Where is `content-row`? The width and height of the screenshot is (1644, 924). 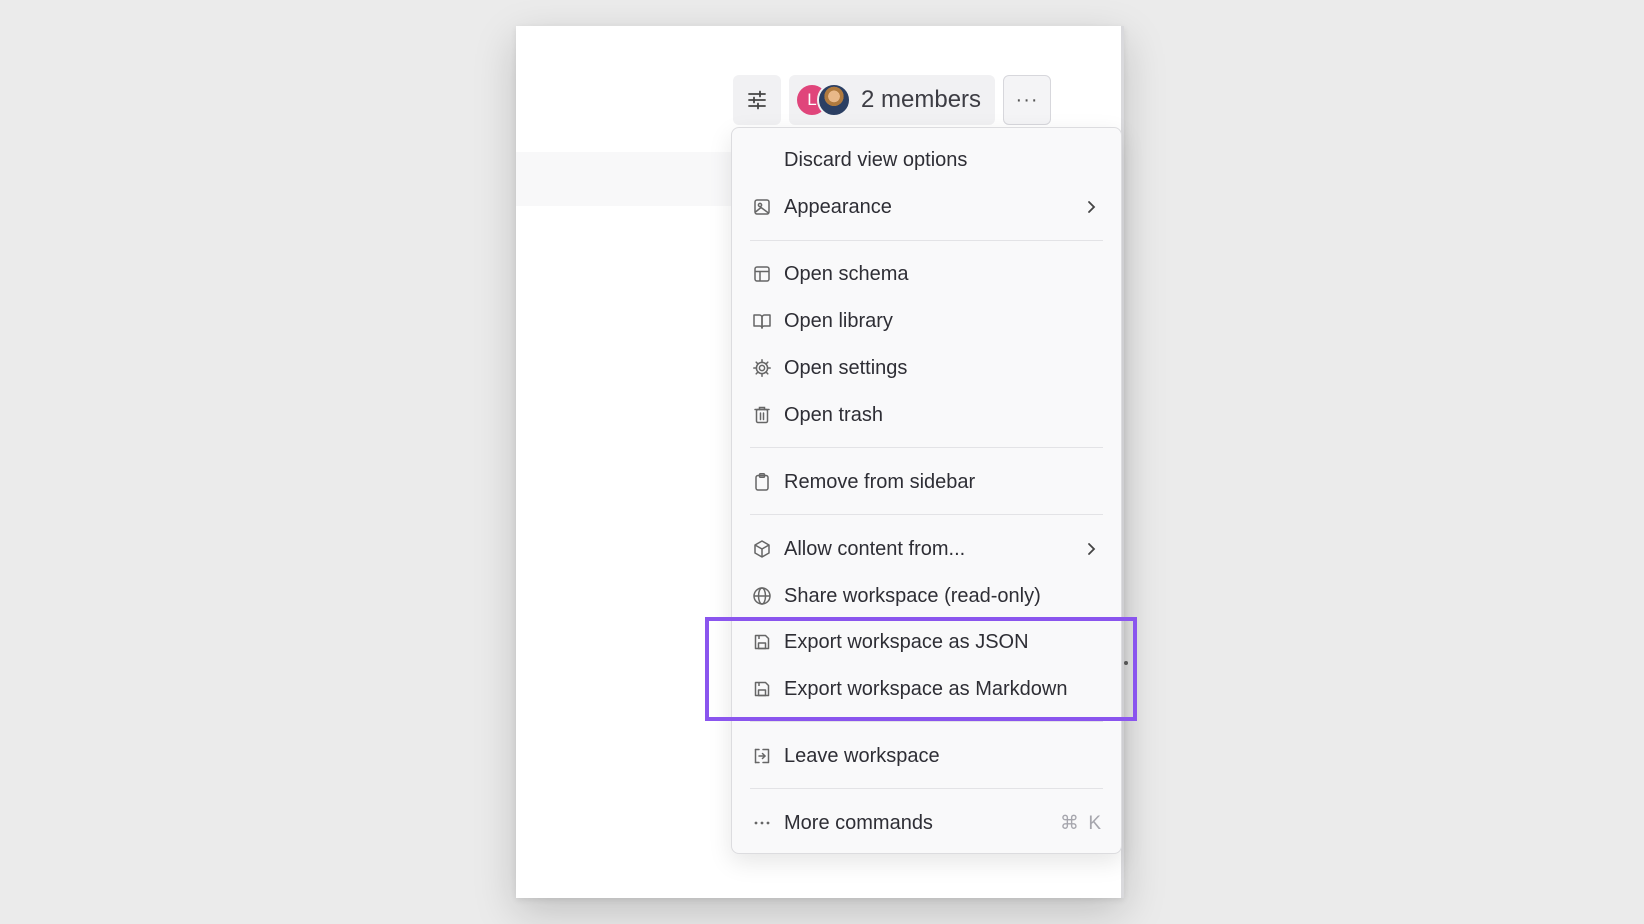 content-row is located at coordinates (624, 179).